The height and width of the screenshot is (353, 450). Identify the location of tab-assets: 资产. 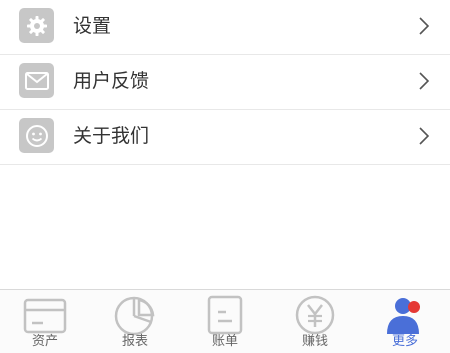
(45, 321).